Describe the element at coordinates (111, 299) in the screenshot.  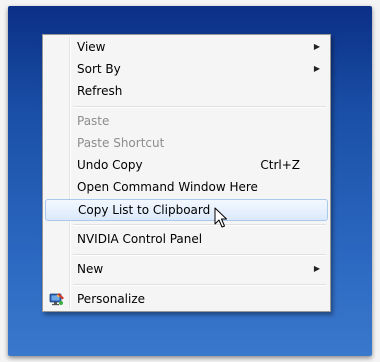
I see `menu-item-label: Personalize` at that location.